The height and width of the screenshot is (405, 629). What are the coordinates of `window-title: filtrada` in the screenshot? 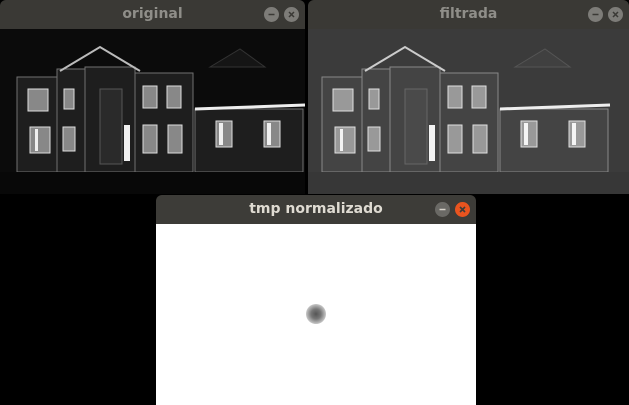 It's located at (468, 14).